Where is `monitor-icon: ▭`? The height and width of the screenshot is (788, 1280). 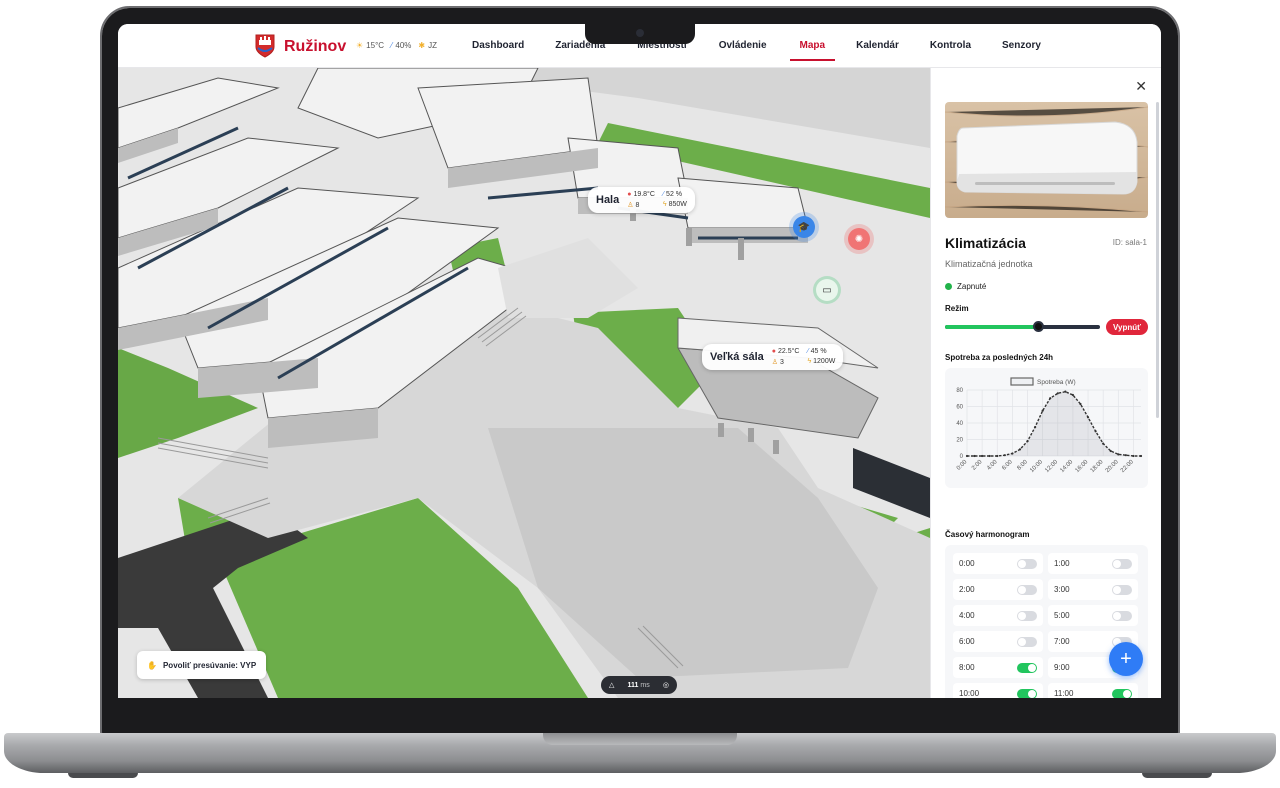
monitor-icon: ▭ is located at coordinates (827, 290).